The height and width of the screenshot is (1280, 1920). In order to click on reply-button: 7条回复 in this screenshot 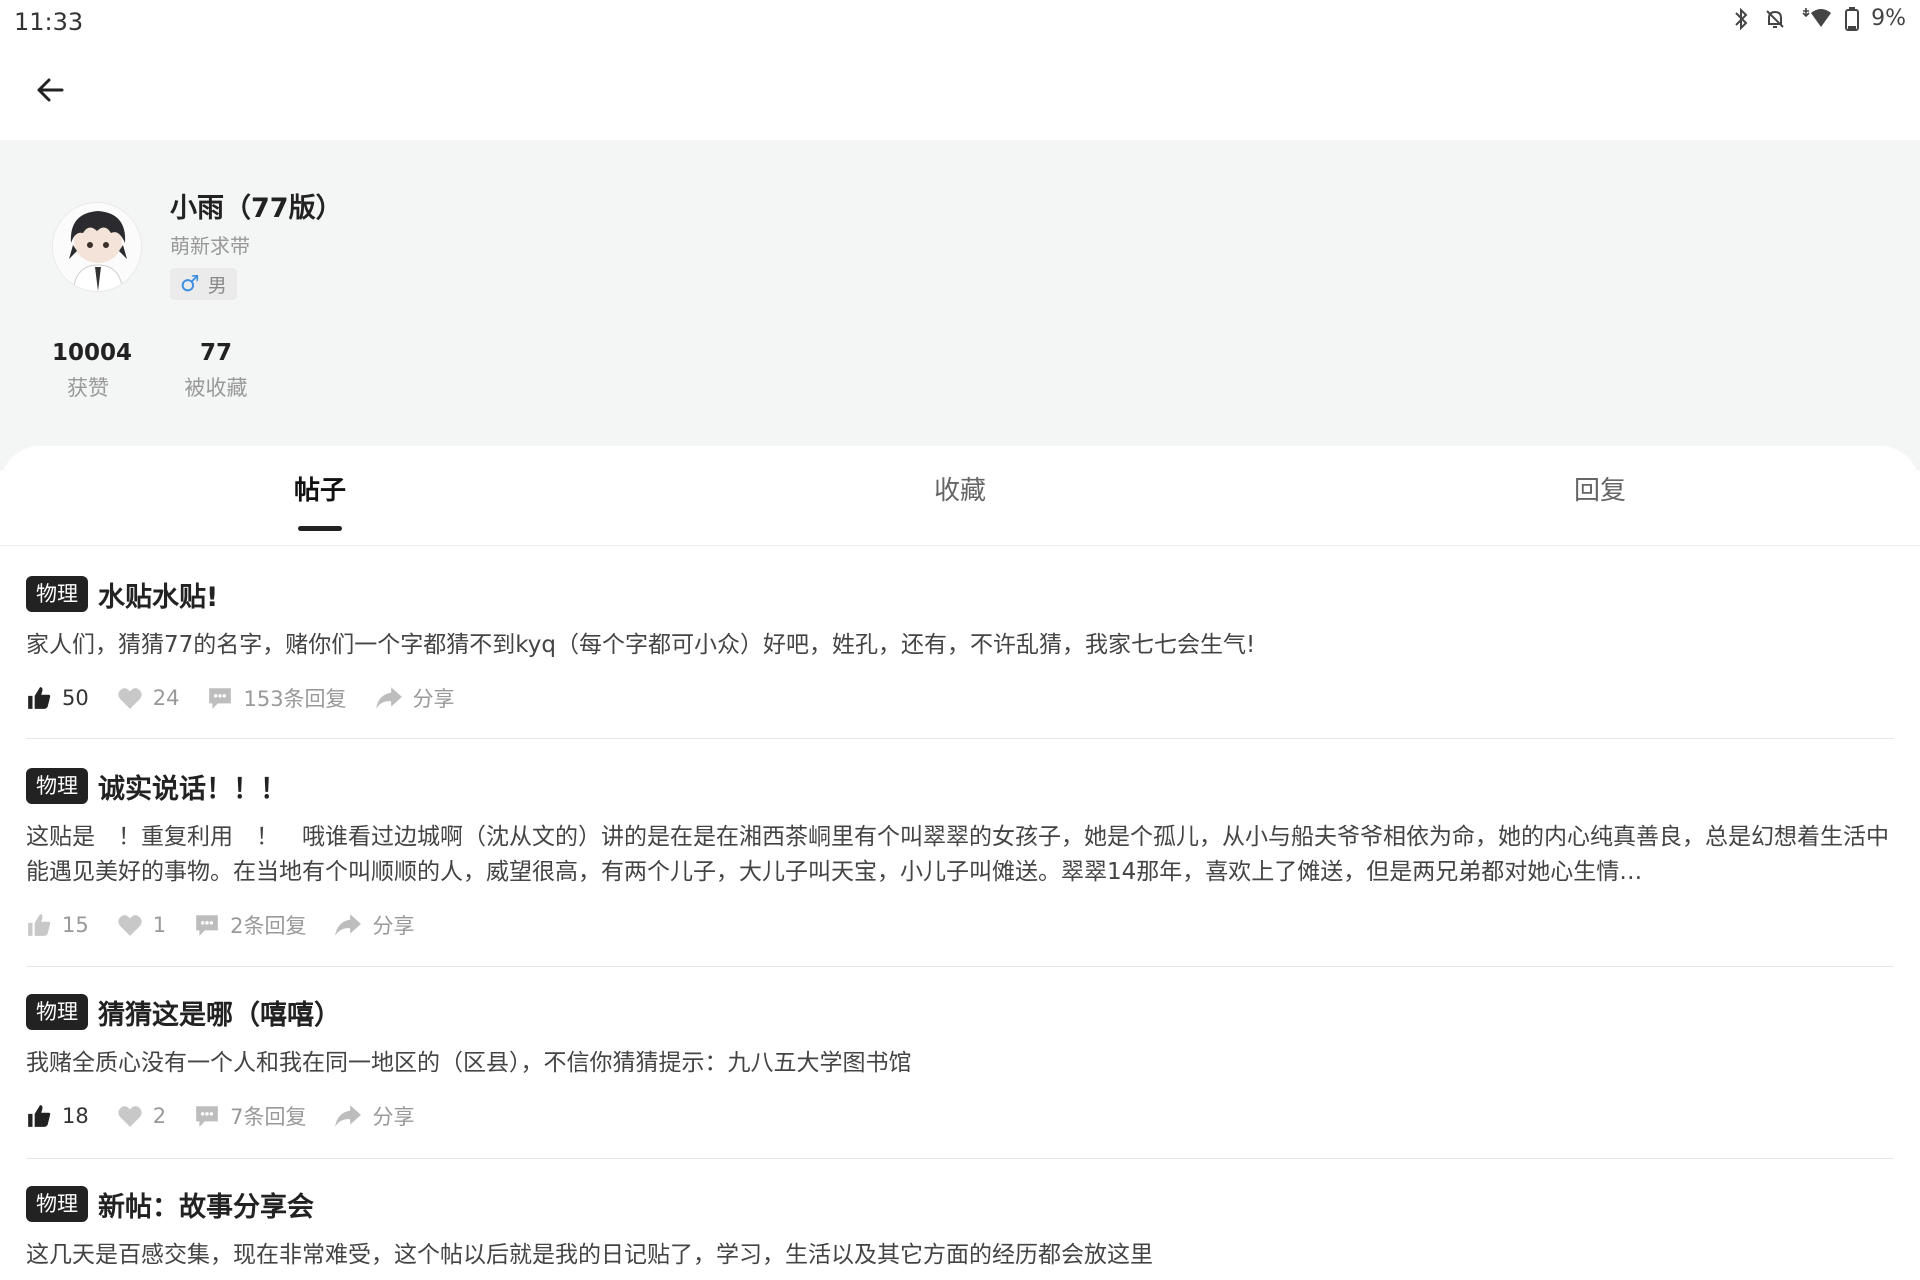, I will do `click(250, 1116)`.